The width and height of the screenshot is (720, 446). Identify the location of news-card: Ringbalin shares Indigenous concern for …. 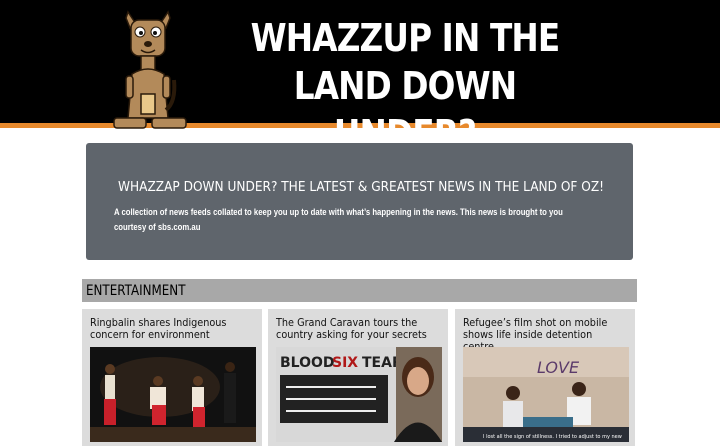
(172, 377).